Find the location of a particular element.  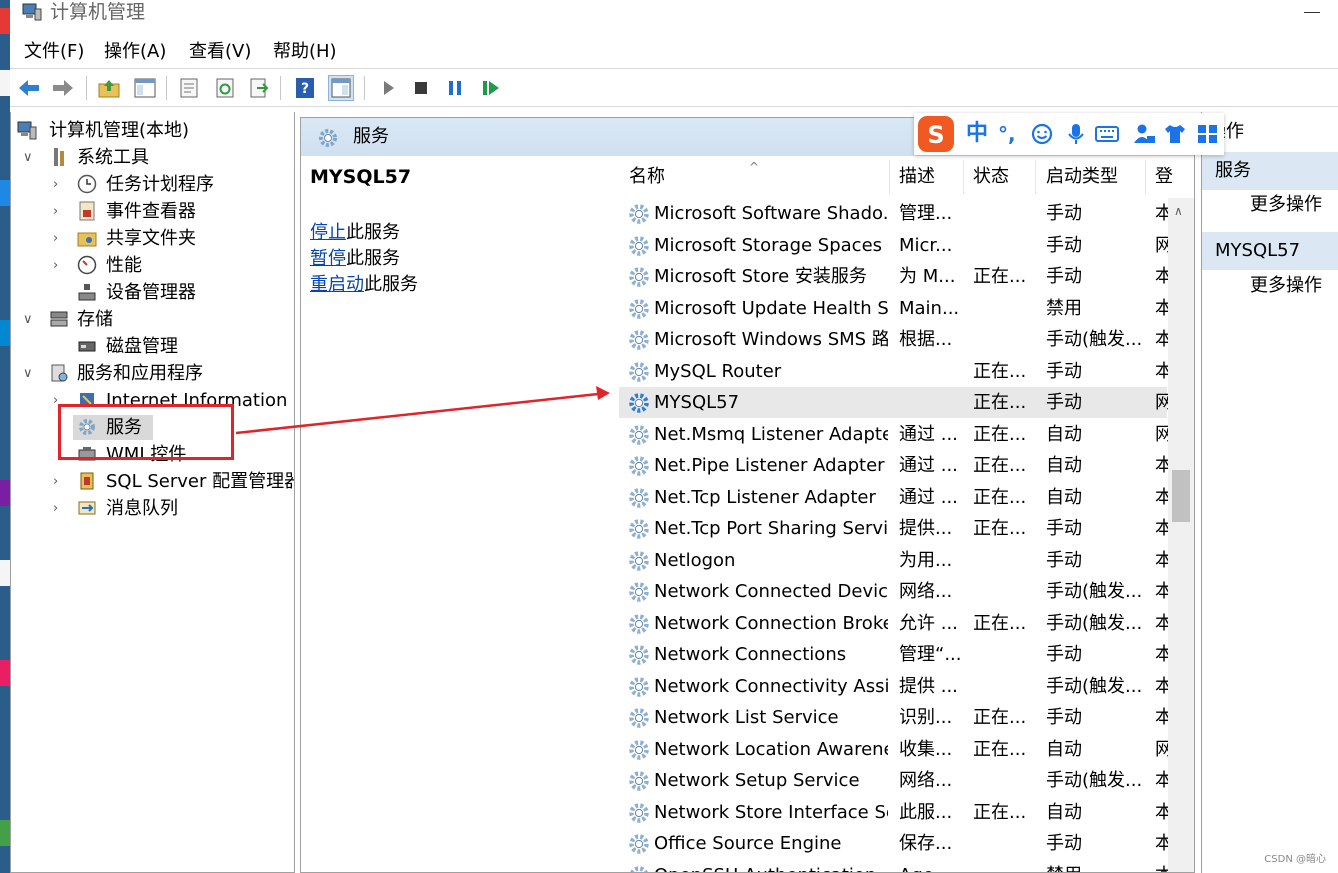

service-row: Microsoft Update Health S... Main... 禁用 本 is located at coordinates (894, 308).